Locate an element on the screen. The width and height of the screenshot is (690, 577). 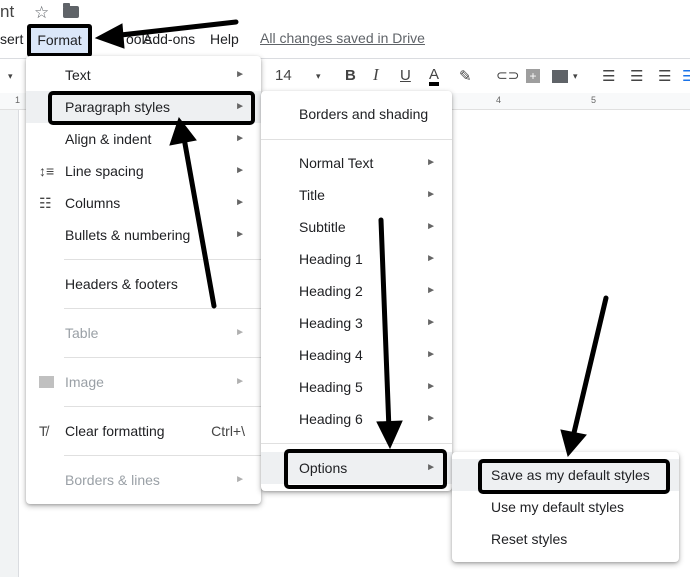
arrow-to-save-default is located at coordinates (589, 367).